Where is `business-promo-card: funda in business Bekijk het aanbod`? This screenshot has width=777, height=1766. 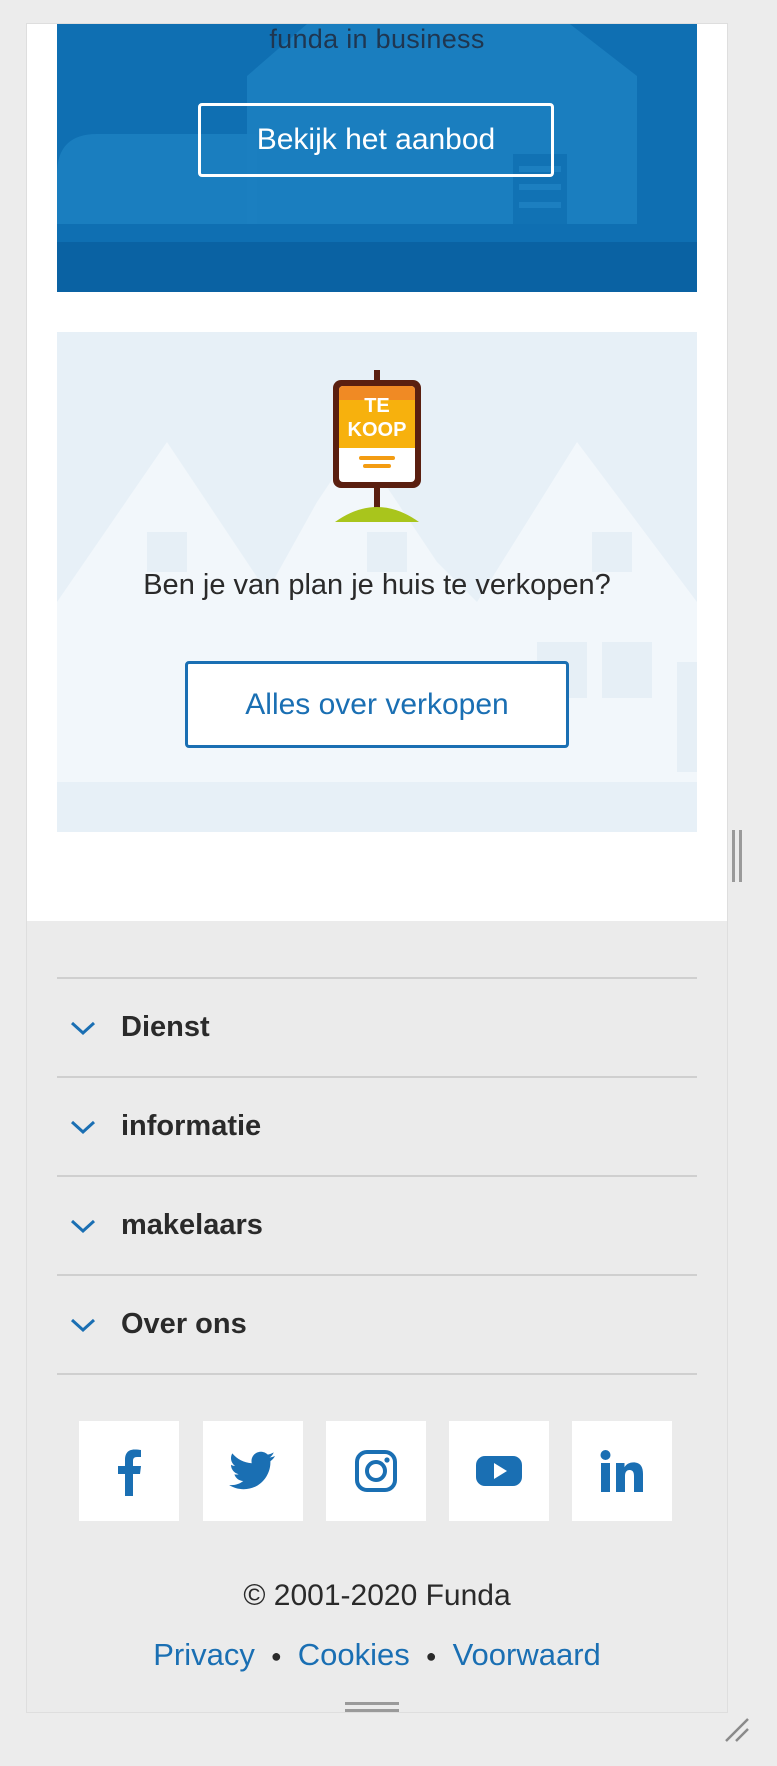
business-promo-card: funda in business Bekijk het aanbod is located at coordinates (377, 158).